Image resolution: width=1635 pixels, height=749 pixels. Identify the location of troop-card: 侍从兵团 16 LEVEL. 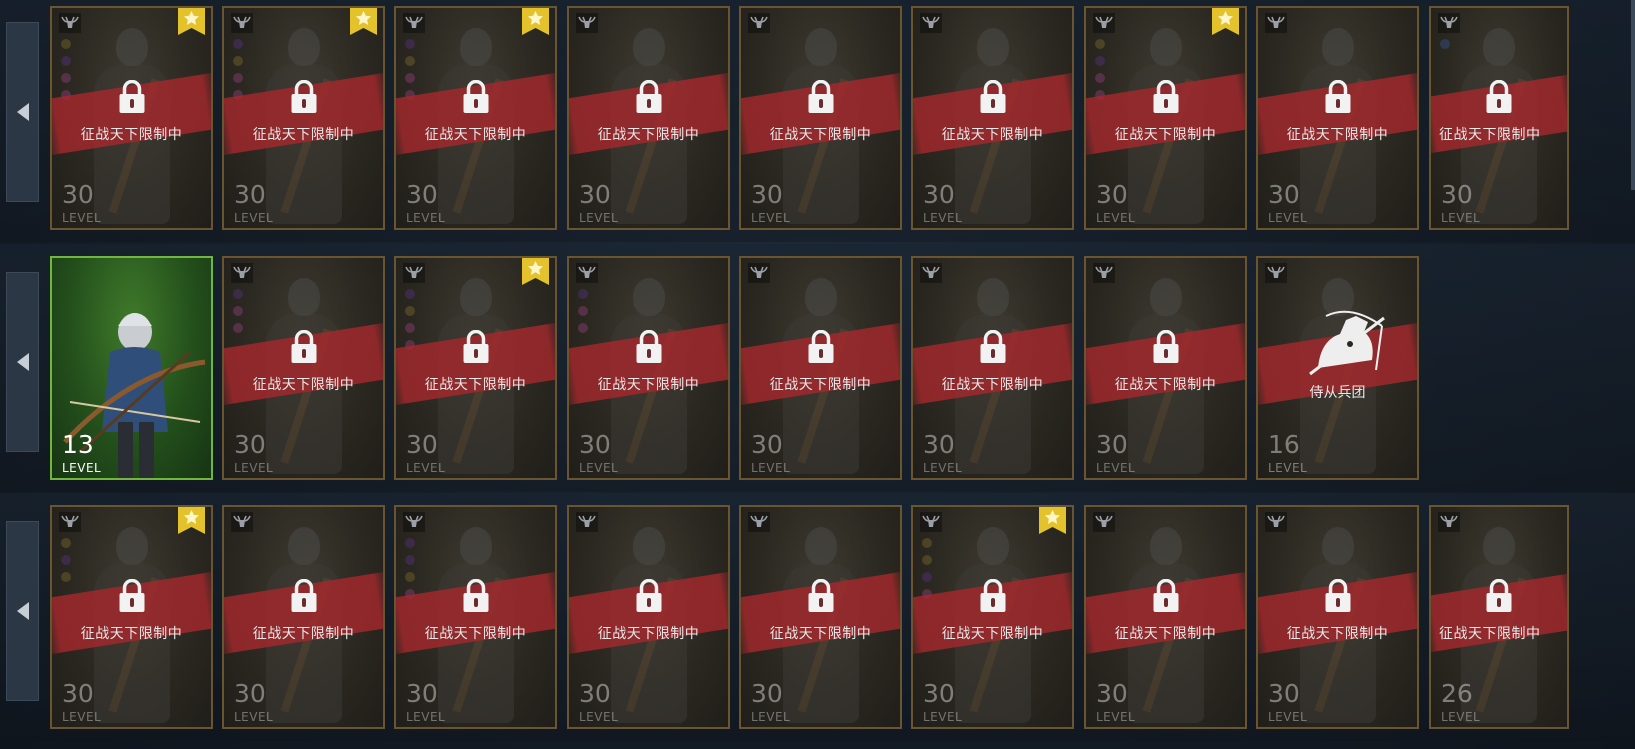
(1337, 368).